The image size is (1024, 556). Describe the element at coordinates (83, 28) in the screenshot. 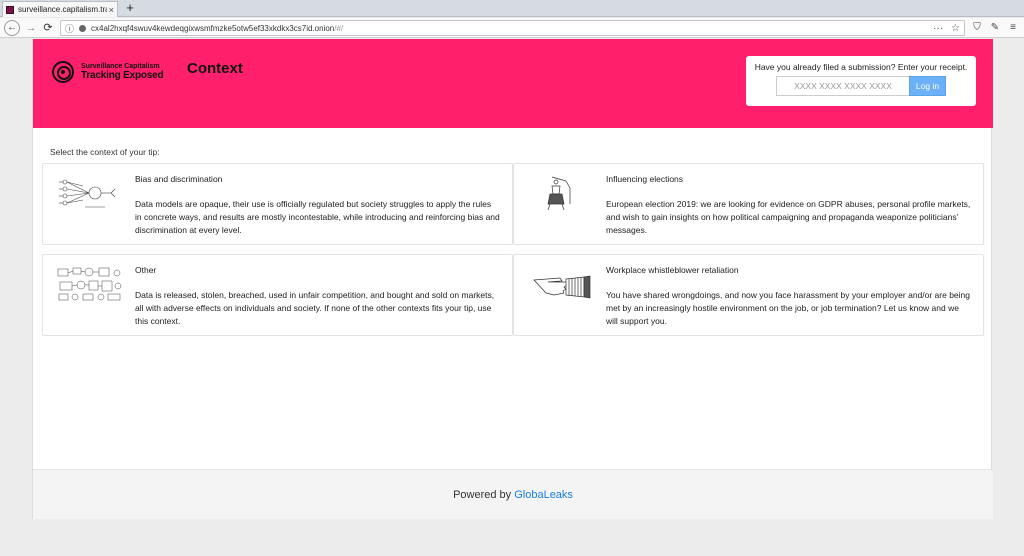

I see `onion-icon` at that location.